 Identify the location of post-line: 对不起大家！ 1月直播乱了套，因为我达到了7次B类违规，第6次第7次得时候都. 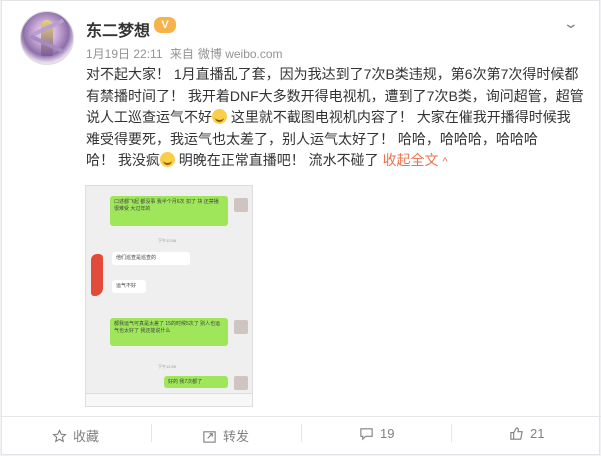
(332, 74).